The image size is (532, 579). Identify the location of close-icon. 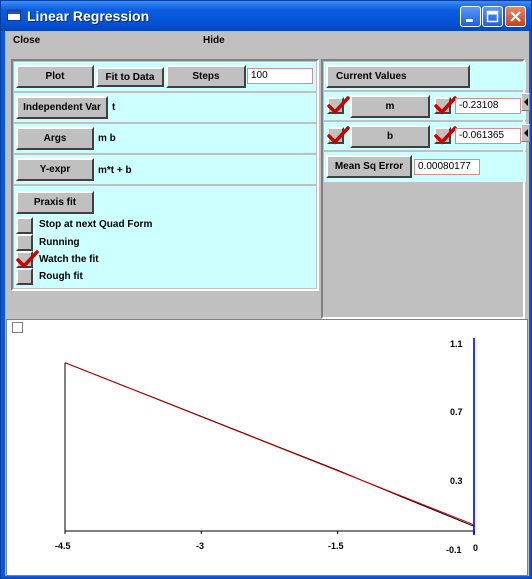
(515, 16).